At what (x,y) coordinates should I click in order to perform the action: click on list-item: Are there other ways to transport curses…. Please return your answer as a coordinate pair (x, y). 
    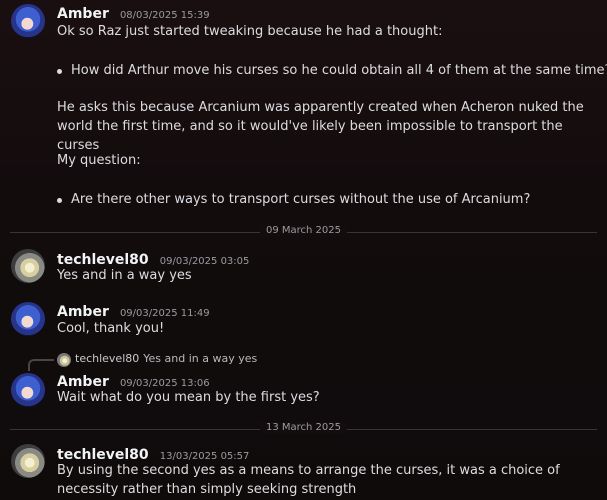
    Looking at the image, I should click on (293, 199).